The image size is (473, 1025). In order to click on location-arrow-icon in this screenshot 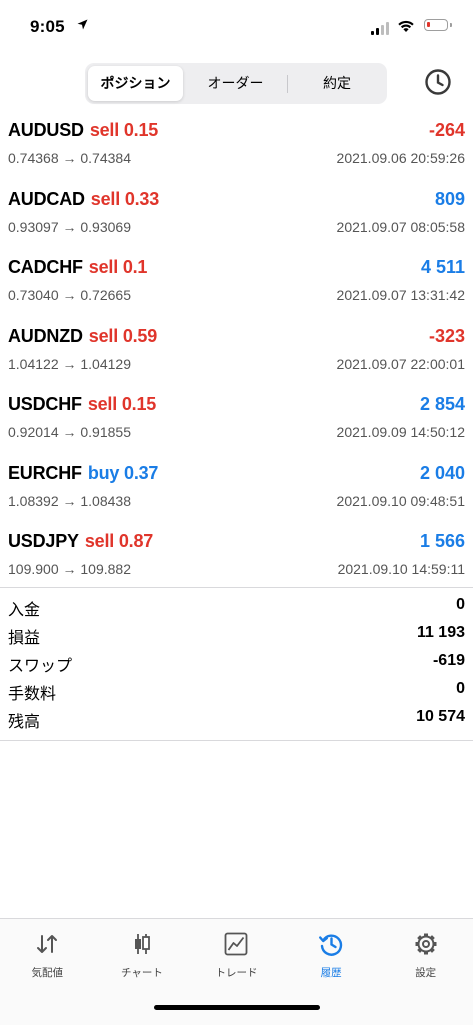, I will do `click(82, 24)`.